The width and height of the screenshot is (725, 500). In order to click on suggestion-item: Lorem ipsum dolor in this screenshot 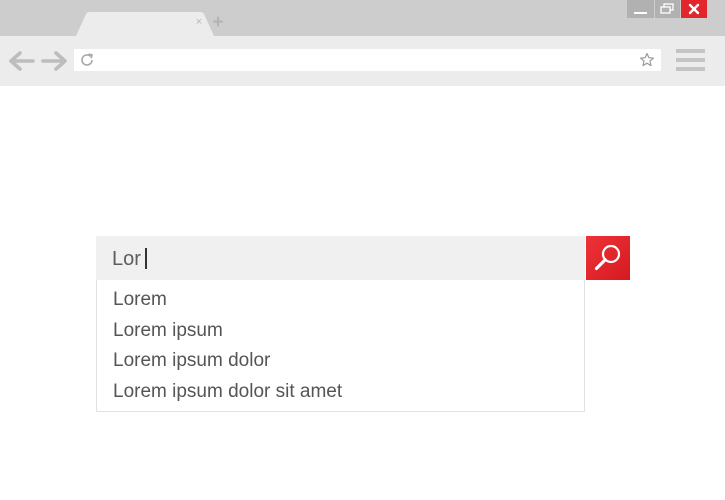, I will do `click(191, 361)`.